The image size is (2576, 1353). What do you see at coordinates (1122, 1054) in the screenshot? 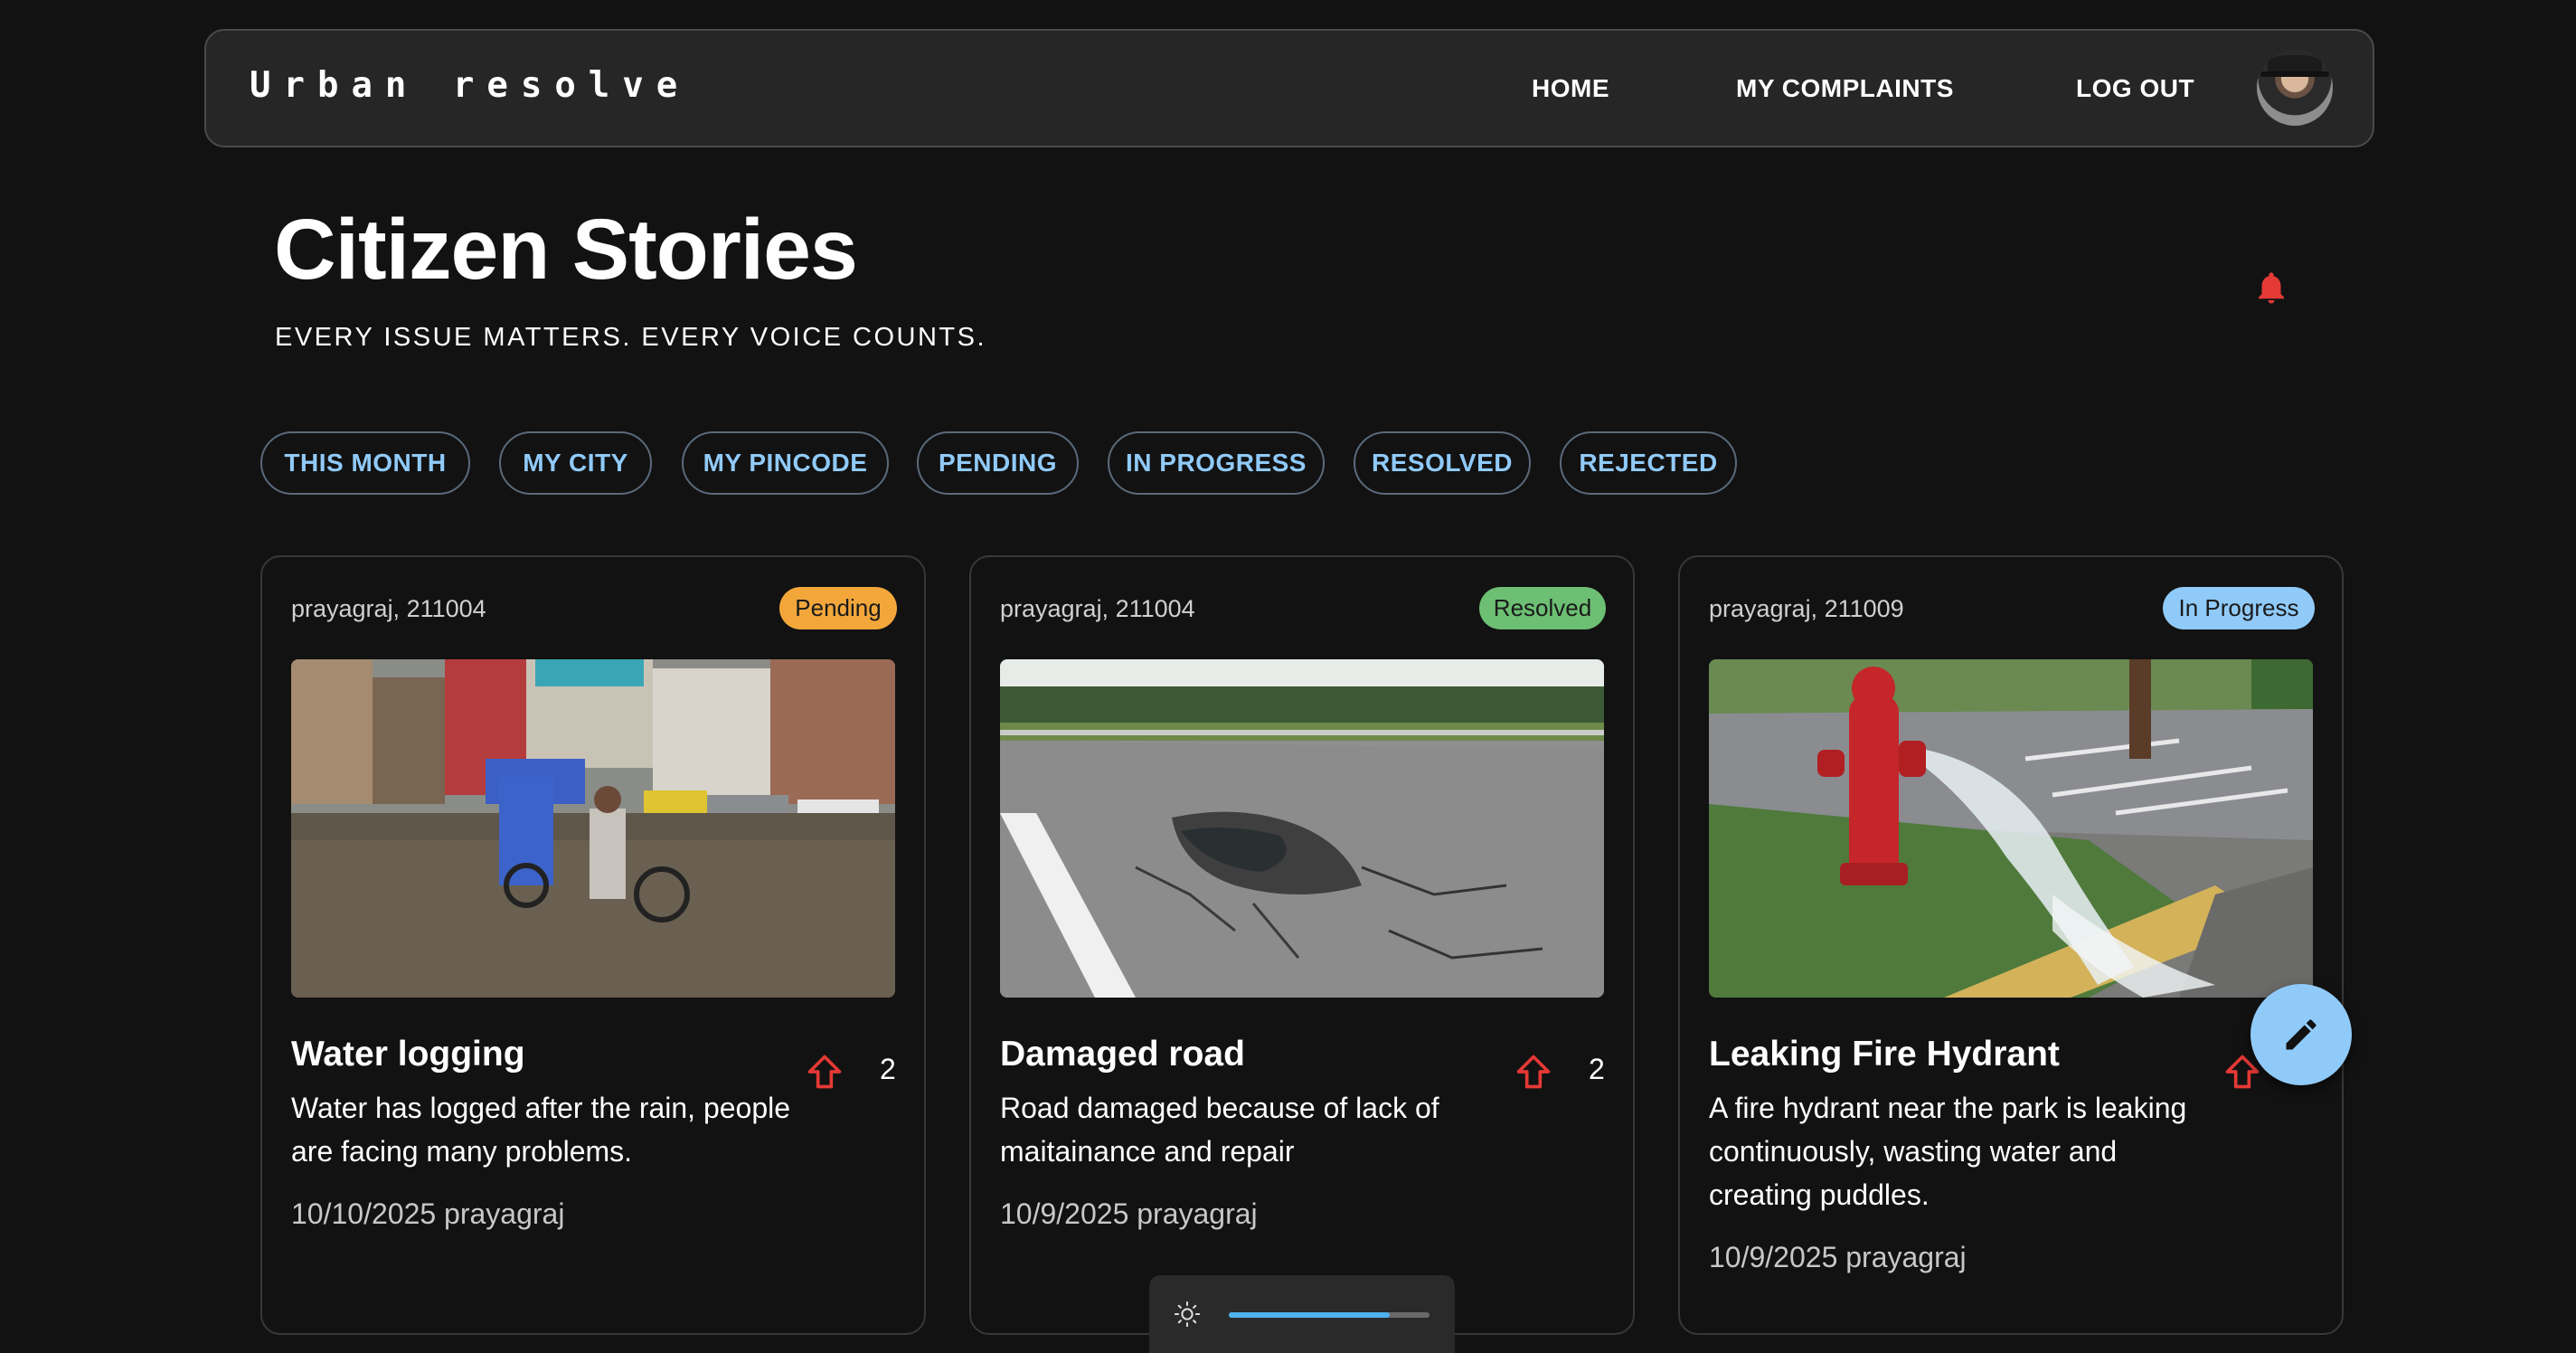
I see `card-title: Damaged road` at bounding box center [1122, 1054].